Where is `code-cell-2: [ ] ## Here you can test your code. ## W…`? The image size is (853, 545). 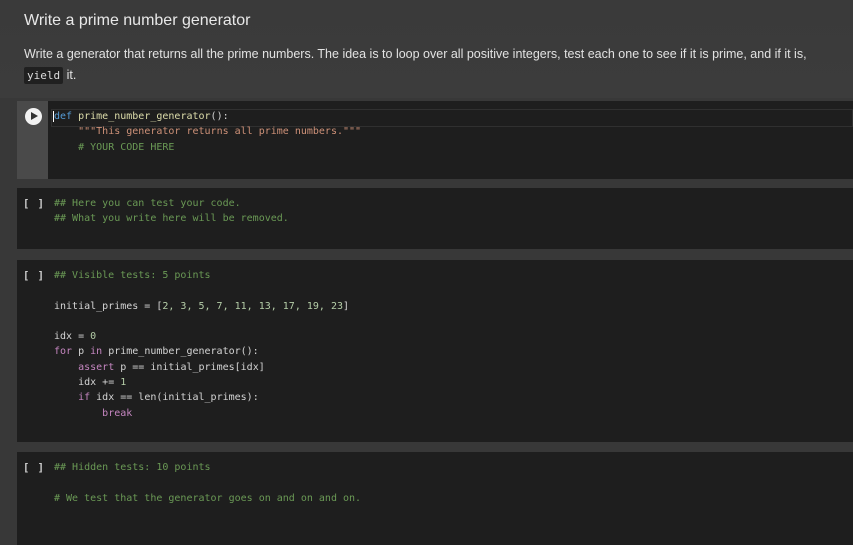
code-cell-2: [ ] ## Here you can test your code. ## W… is located at coordinates (435, 218).